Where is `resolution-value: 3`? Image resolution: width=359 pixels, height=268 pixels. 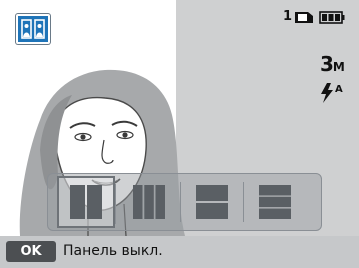 resolution-value: 3 is located at coordinates (327, 64).